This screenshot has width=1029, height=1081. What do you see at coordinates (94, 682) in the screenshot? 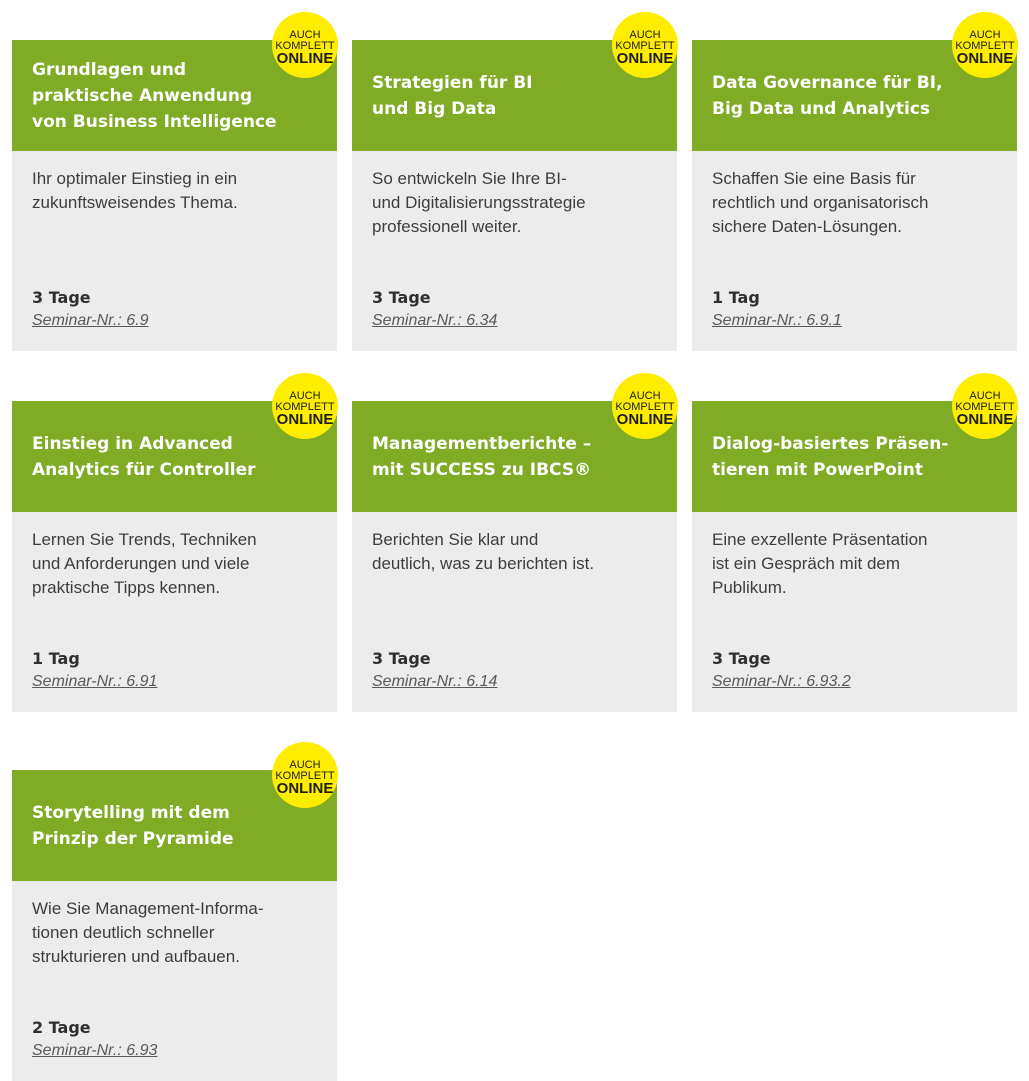
I see `seminar-number-link: Seminar-Nr.: 6.91` at bounding box center [94, 682].